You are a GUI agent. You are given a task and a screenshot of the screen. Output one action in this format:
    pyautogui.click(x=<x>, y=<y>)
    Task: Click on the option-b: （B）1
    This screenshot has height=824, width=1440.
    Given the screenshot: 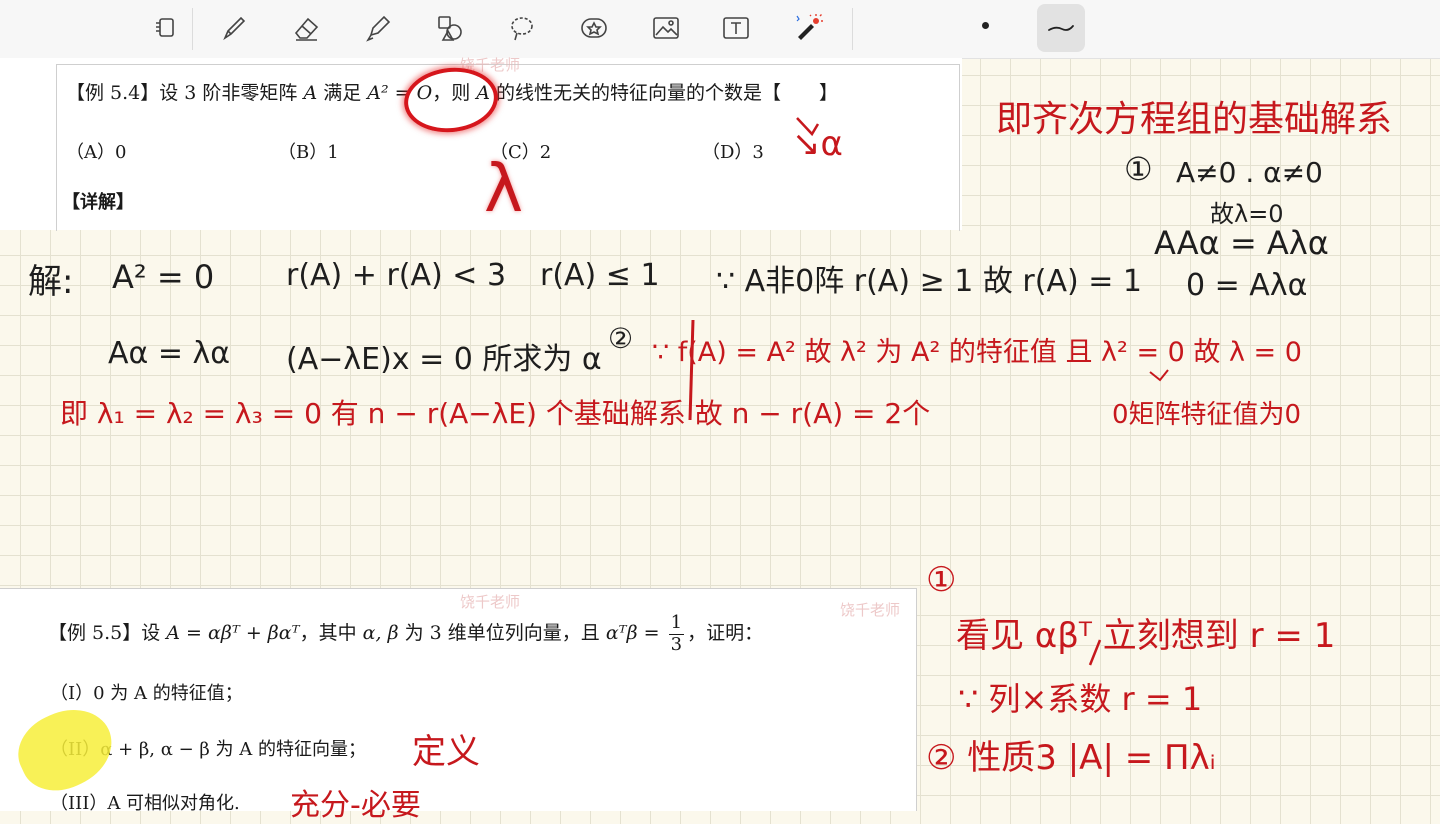 What is the action you would take?
    pyautogui.click(x=308, y=152)
    